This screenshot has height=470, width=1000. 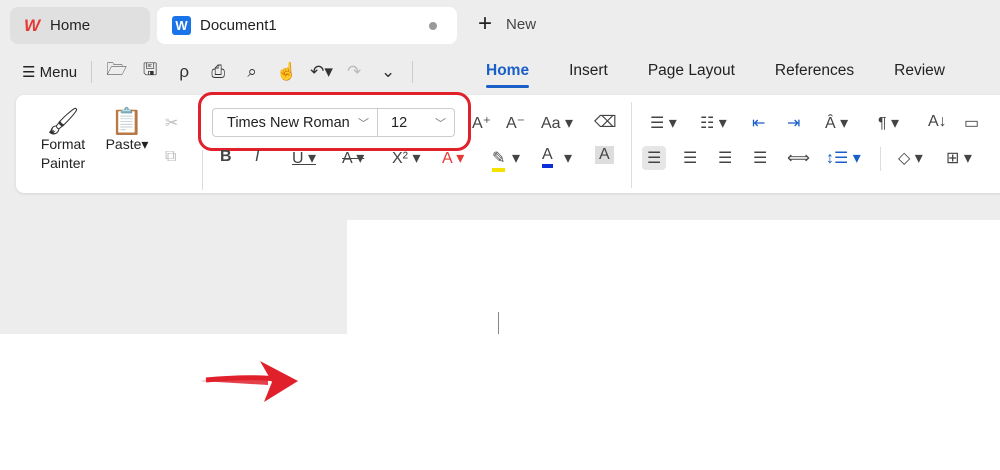 I want to click on distributed-align-icon: ⟺, so click(x=798, y=158).